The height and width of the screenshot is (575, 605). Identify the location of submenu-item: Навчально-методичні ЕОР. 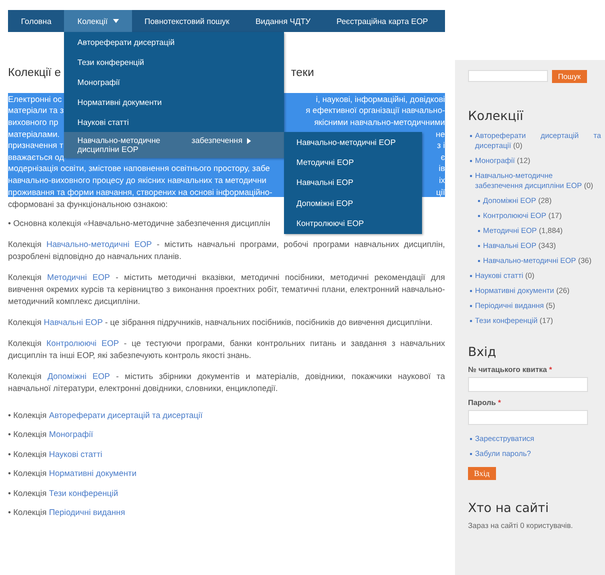
(353, 142).